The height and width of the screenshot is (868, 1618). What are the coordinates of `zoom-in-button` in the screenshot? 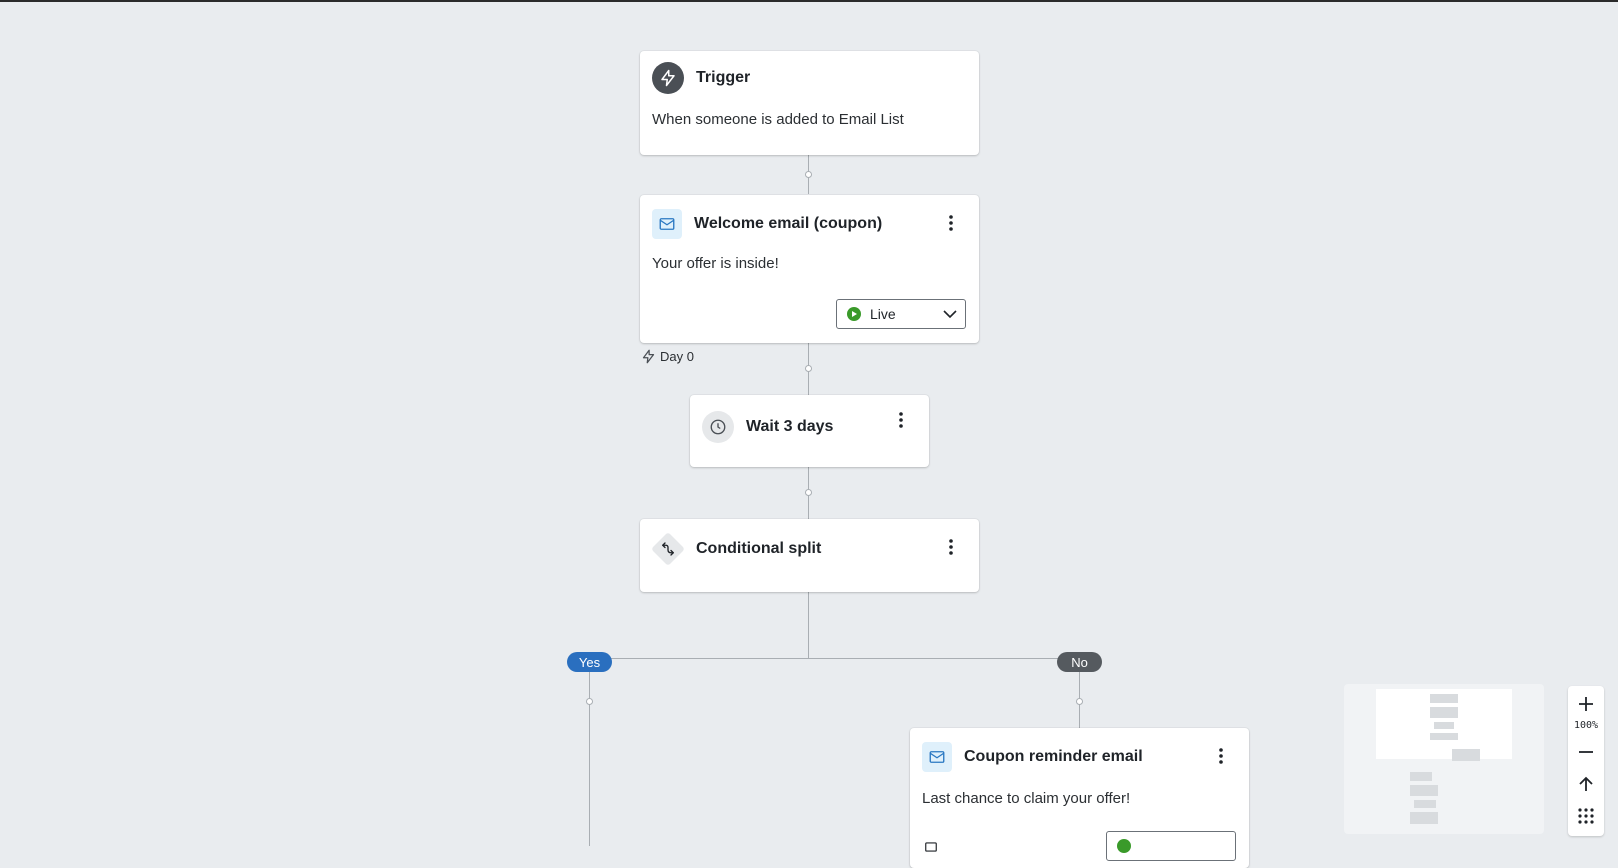 It's located at (1586, 704).